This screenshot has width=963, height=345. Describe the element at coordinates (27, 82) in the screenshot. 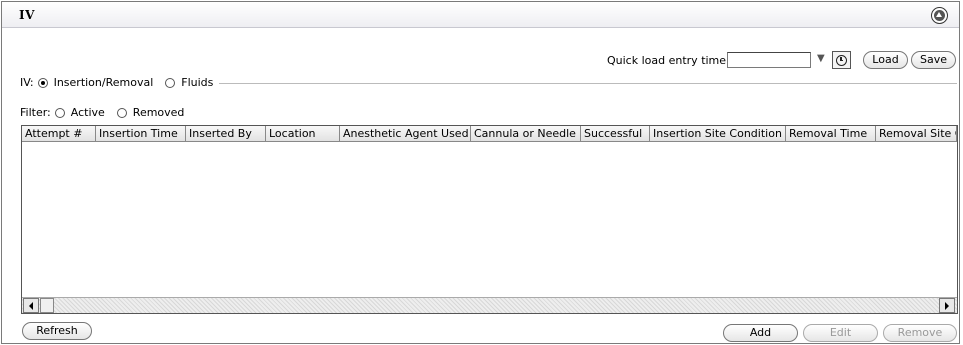

I see `iv-mode-label: IV:` at that location.